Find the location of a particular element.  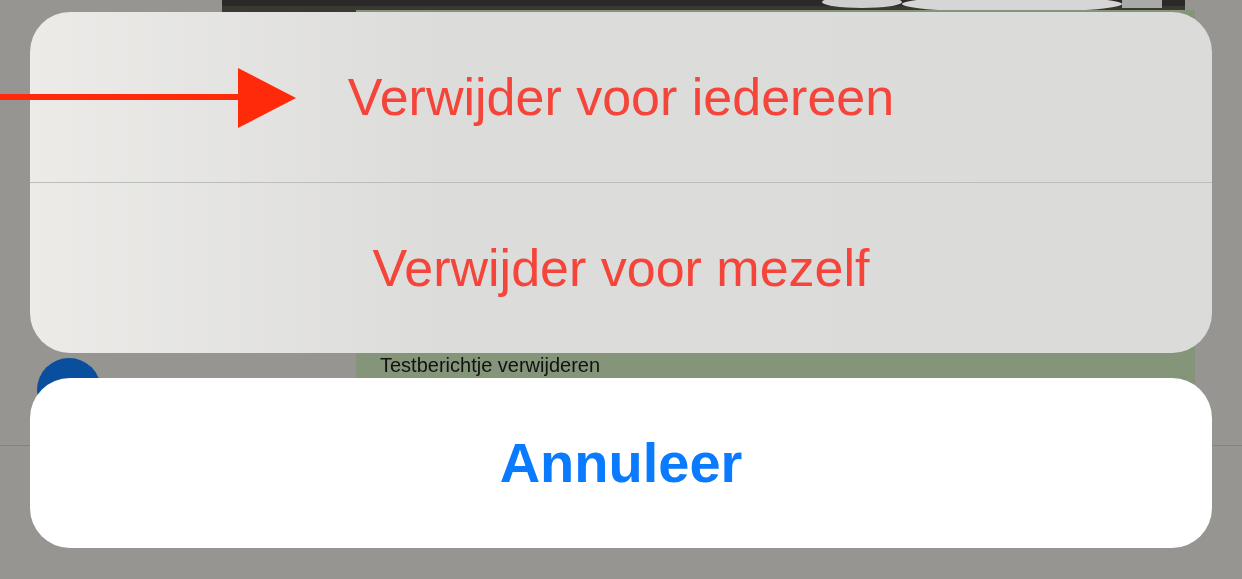

message-text: Testberichtje verwijderen is located at coordinates (490, 365).